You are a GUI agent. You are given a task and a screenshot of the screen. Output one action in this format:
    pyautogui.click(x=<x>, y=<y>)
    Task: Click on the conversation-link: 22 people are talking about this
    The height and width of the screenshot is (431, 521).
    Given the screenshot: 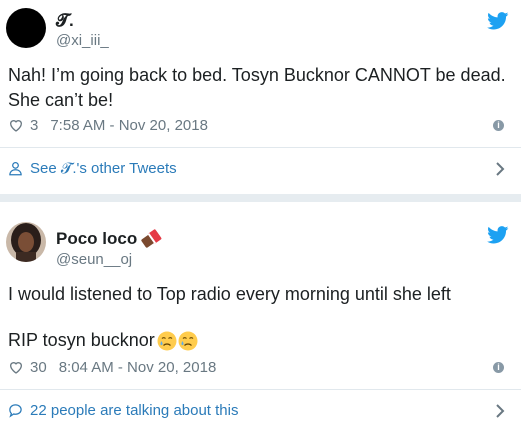 What is the action you would take?
    pyautogui.click(x=123, y=410)
    